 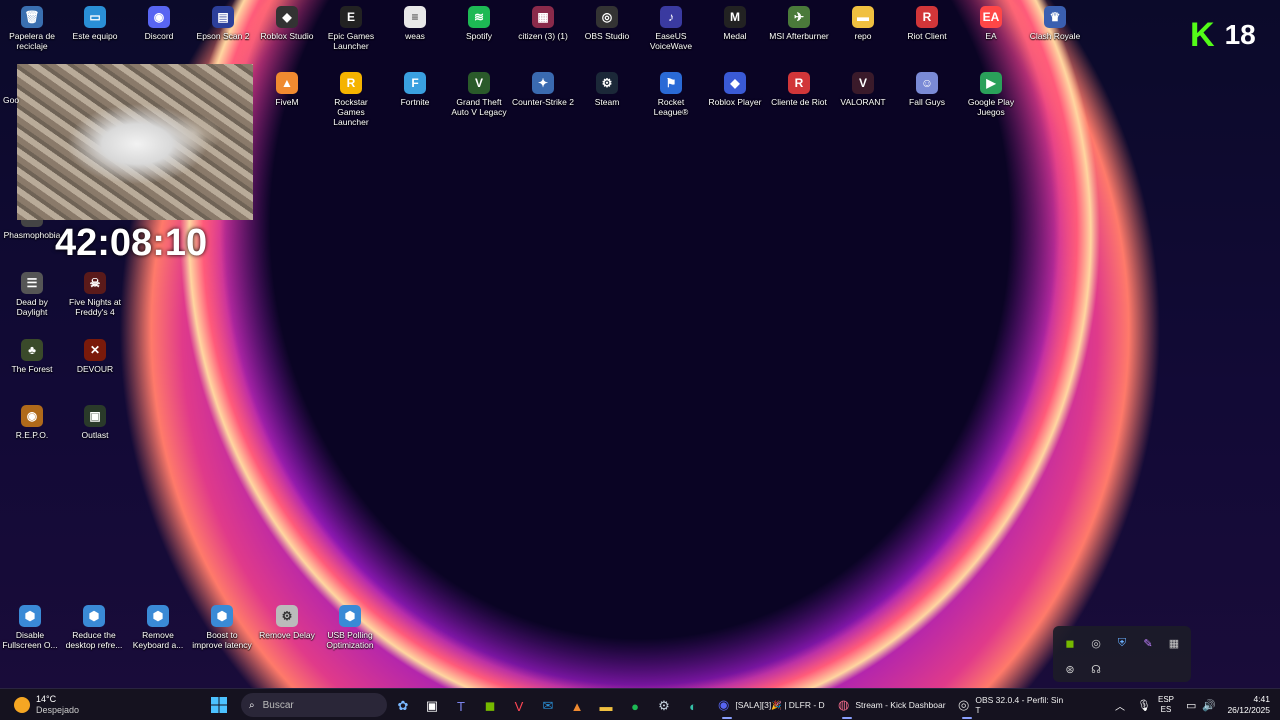 I want to click on stream-timer: 42:08:10, so click(x=131, y=243).